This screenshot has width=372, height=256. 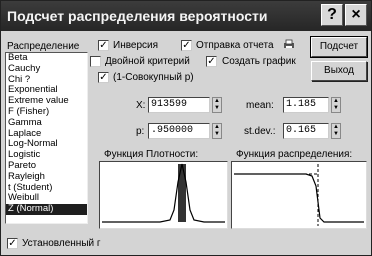 What do you see at coordinates (306, 131) in the screenshot?
I see `stdev-field: 0.165` at bounding box center [306, 131].